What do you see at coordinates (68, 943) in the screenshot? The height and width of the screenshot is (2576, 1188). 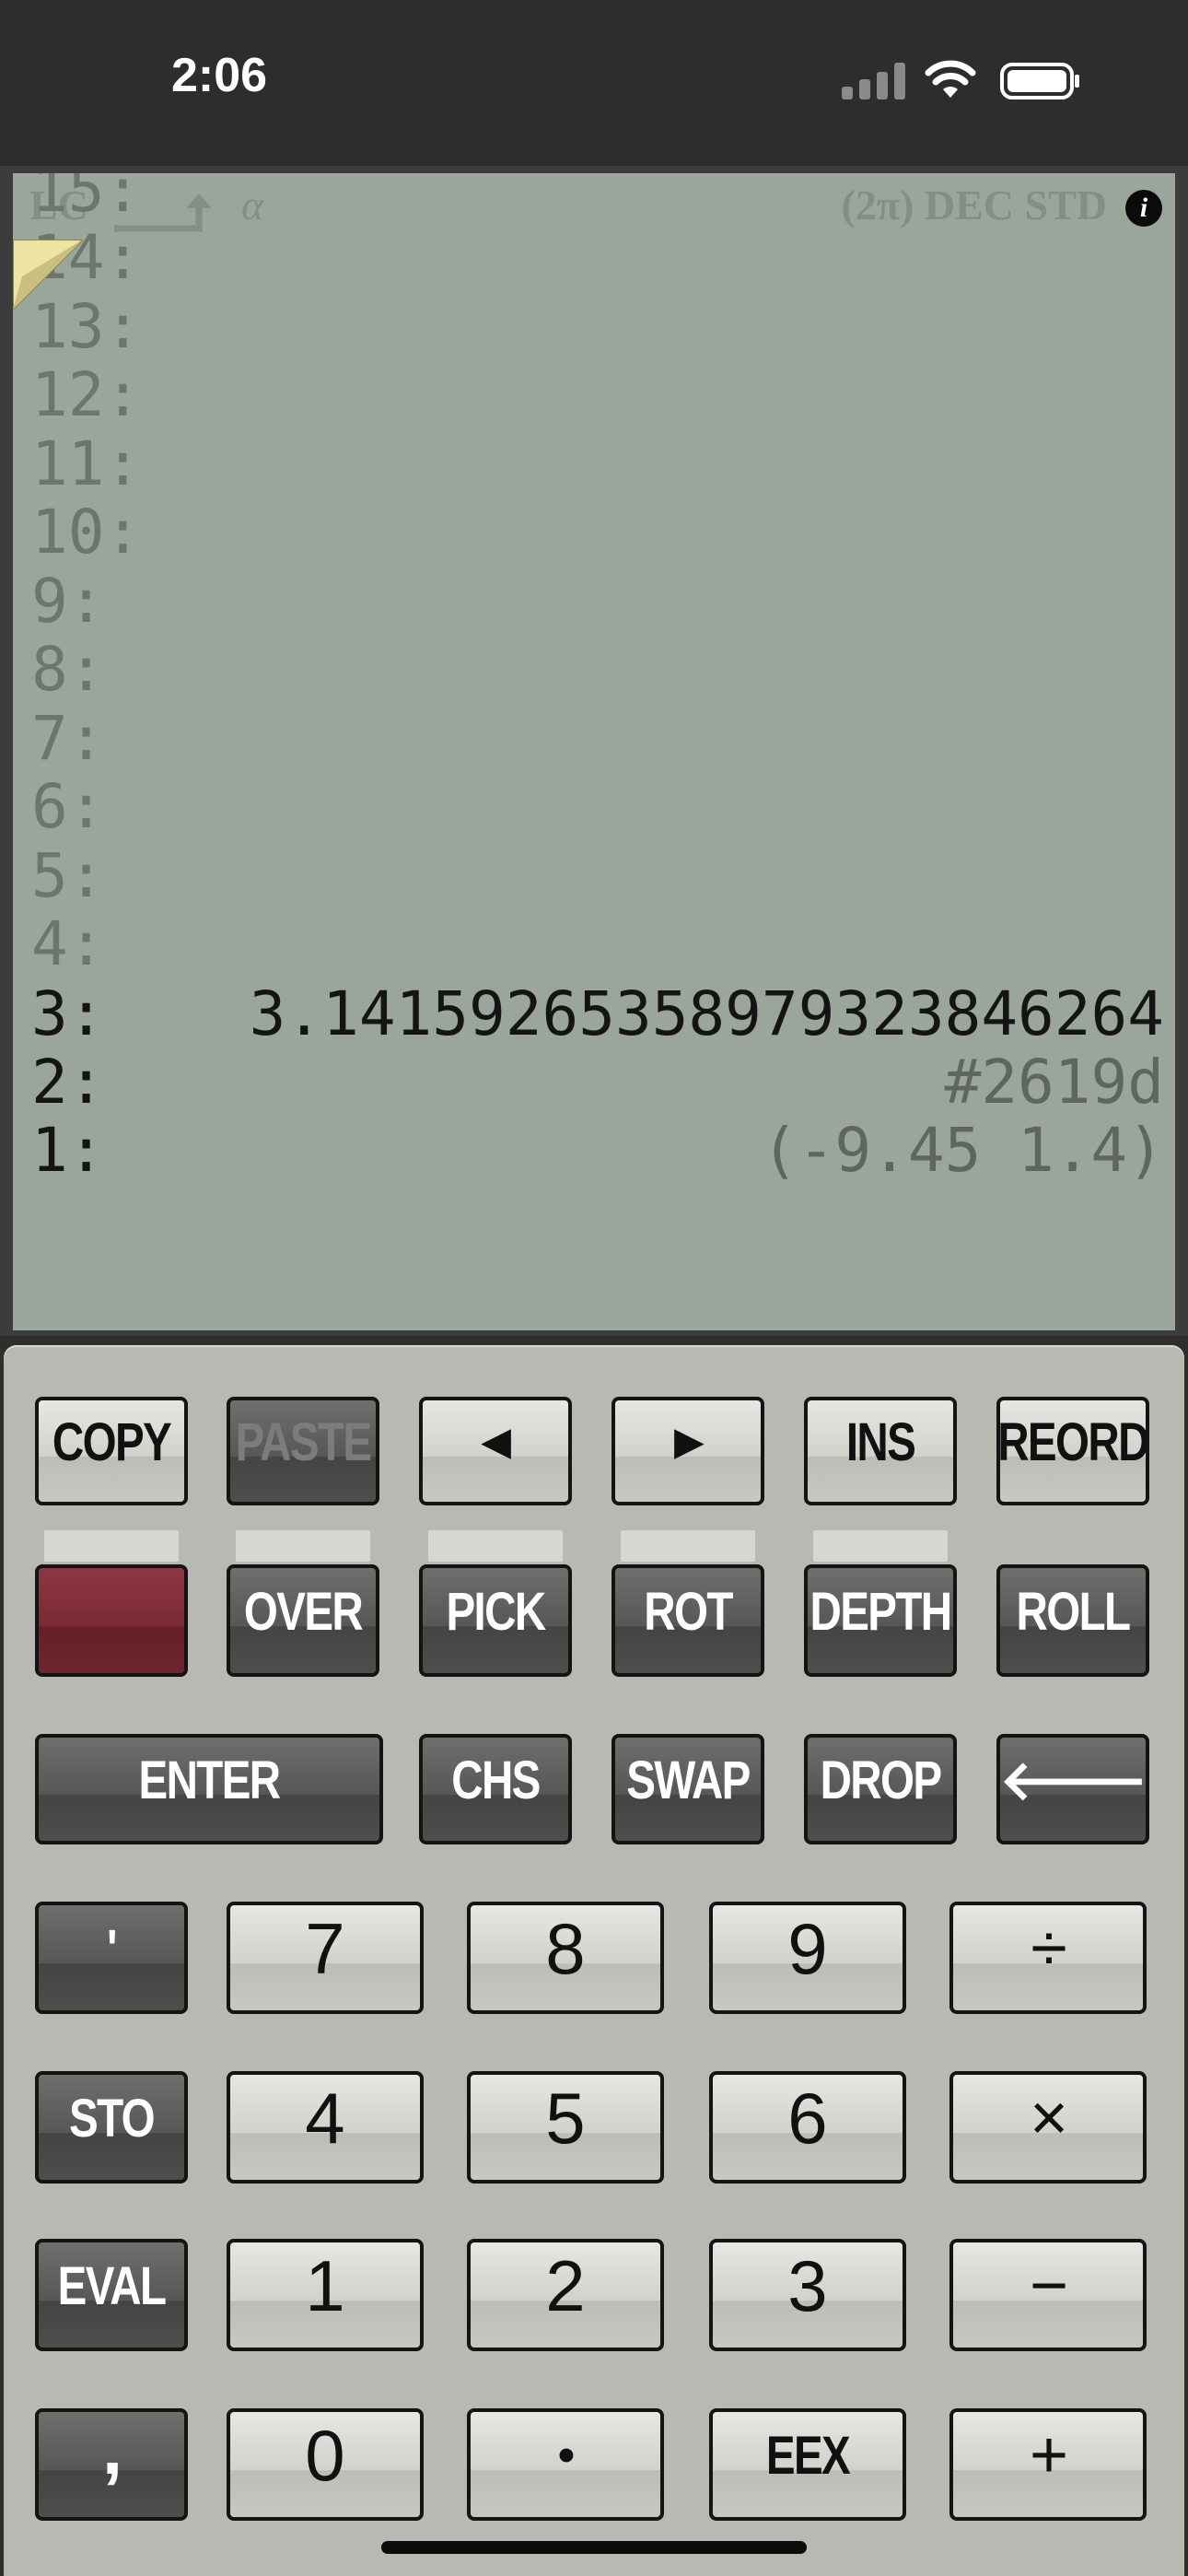 I see `stack-level-label: 4:` at bounding box center [68, 943].